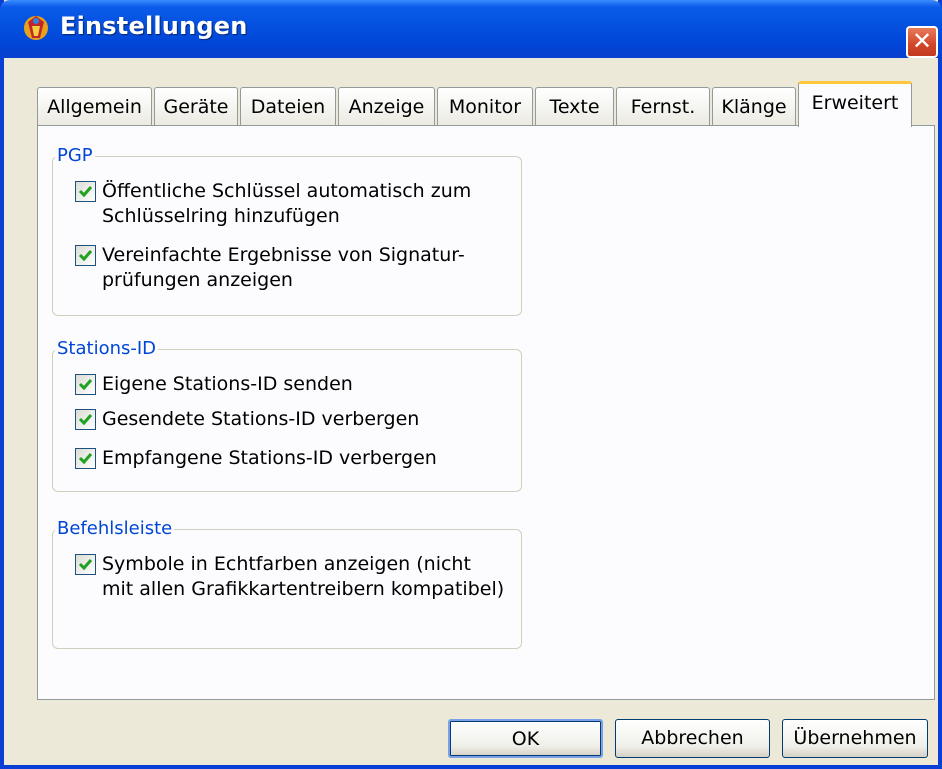 The height and width of the screenshot is (769, 942). I want to click on tab-fernst: Fernst., so click(663, 106).